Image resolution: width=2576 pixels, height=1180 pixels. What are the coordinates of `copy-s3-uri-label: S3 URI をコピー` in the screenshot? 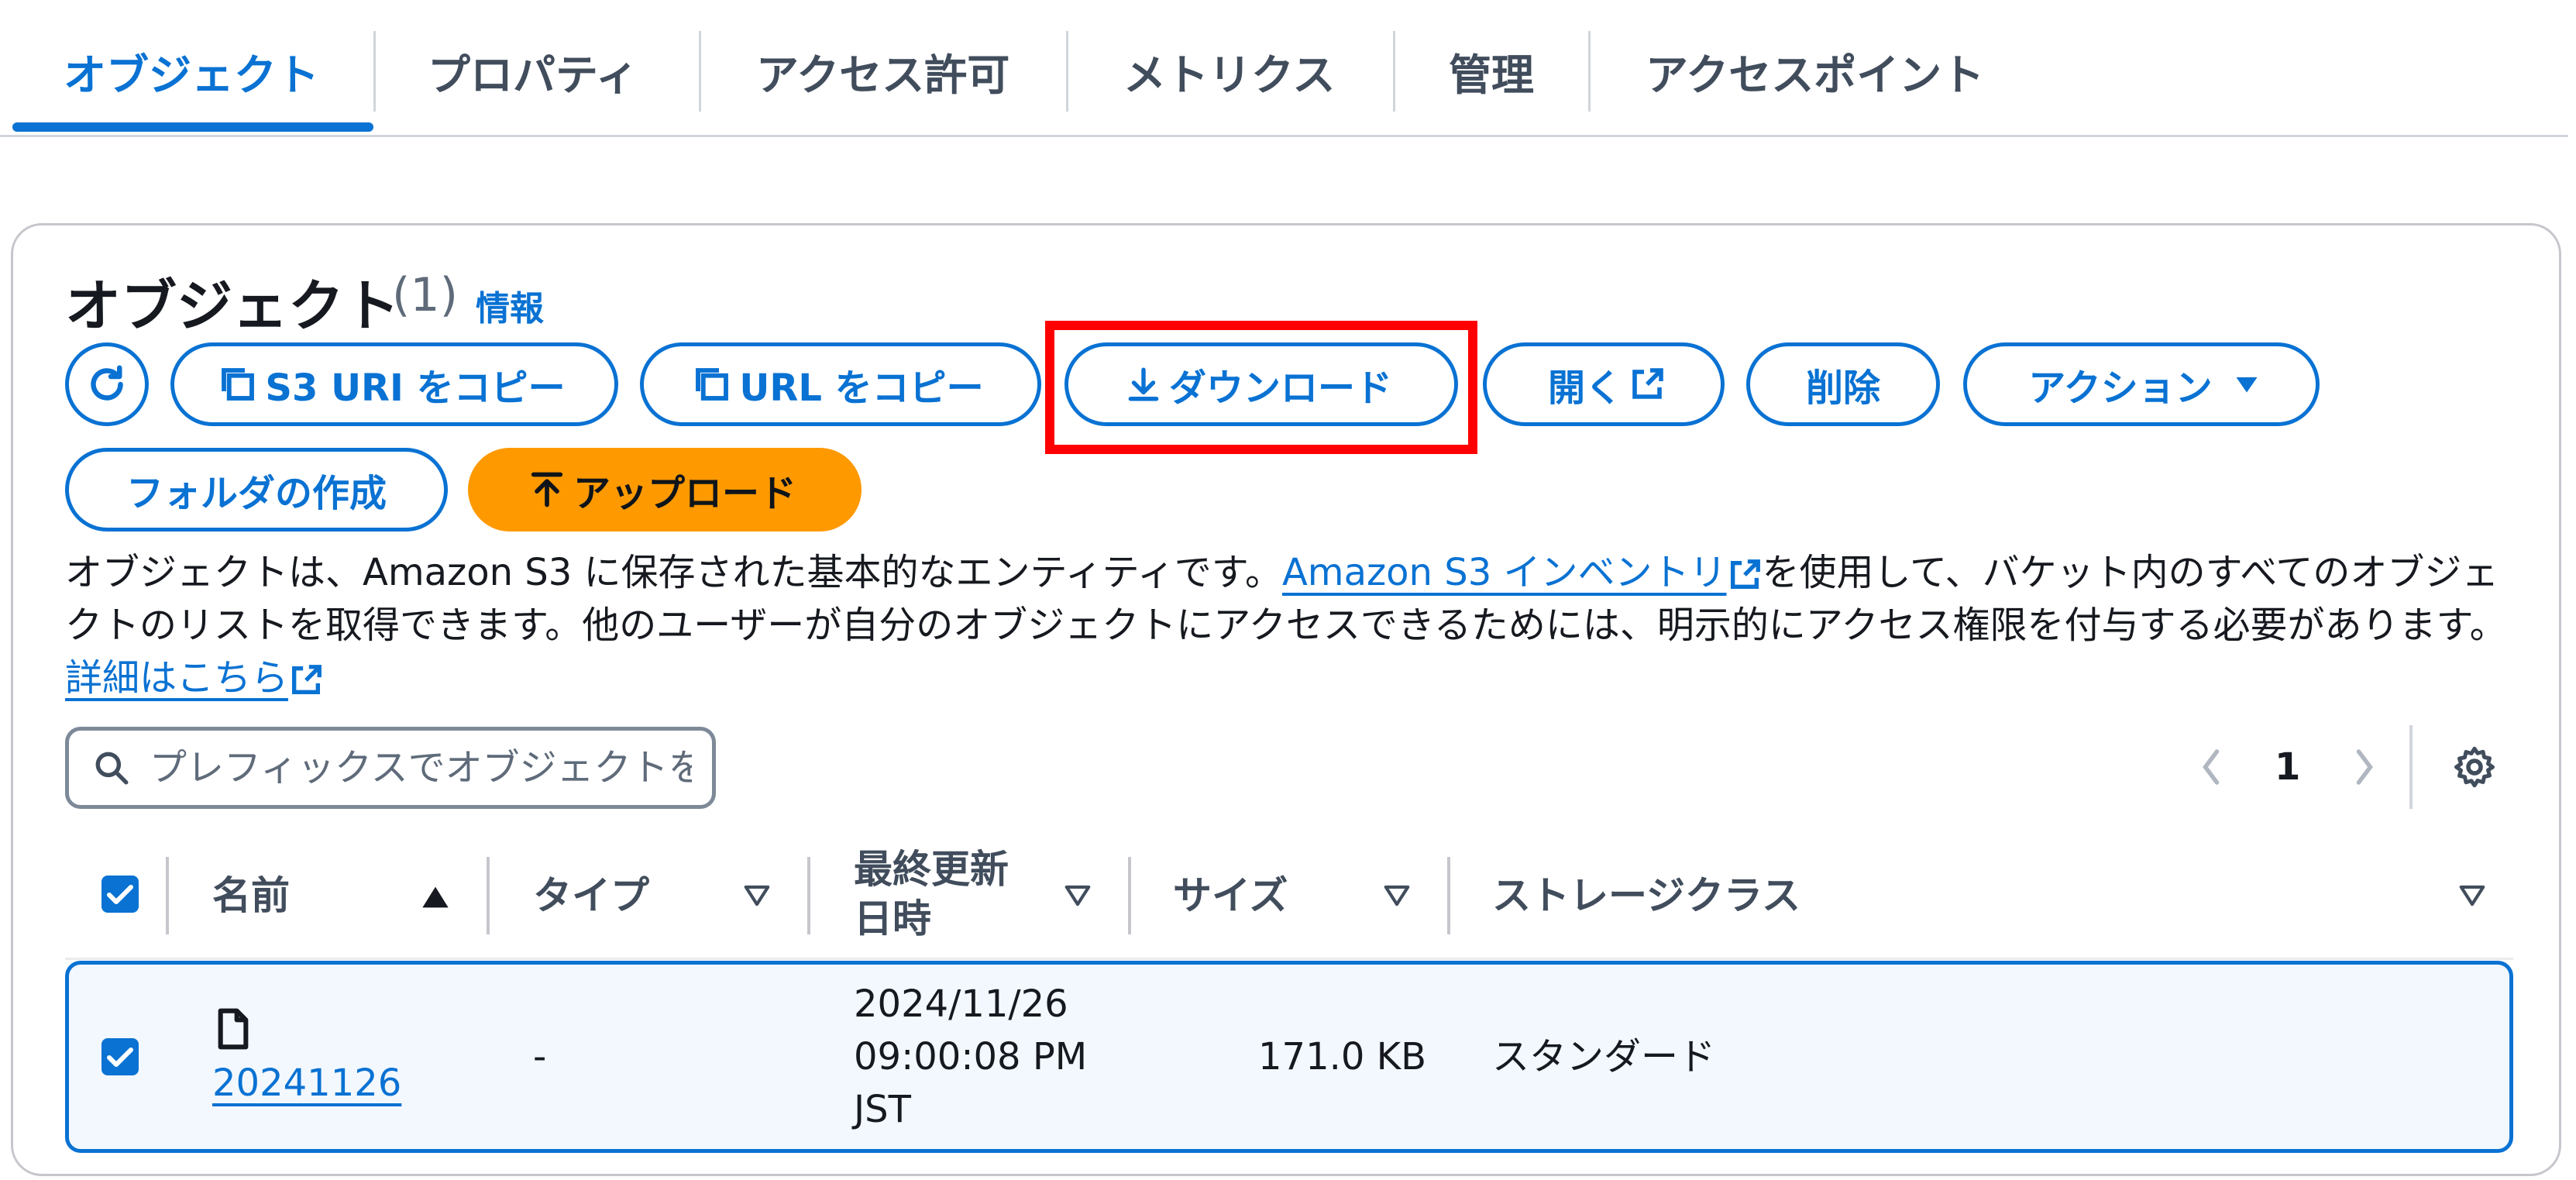 It's located at (415, 388).